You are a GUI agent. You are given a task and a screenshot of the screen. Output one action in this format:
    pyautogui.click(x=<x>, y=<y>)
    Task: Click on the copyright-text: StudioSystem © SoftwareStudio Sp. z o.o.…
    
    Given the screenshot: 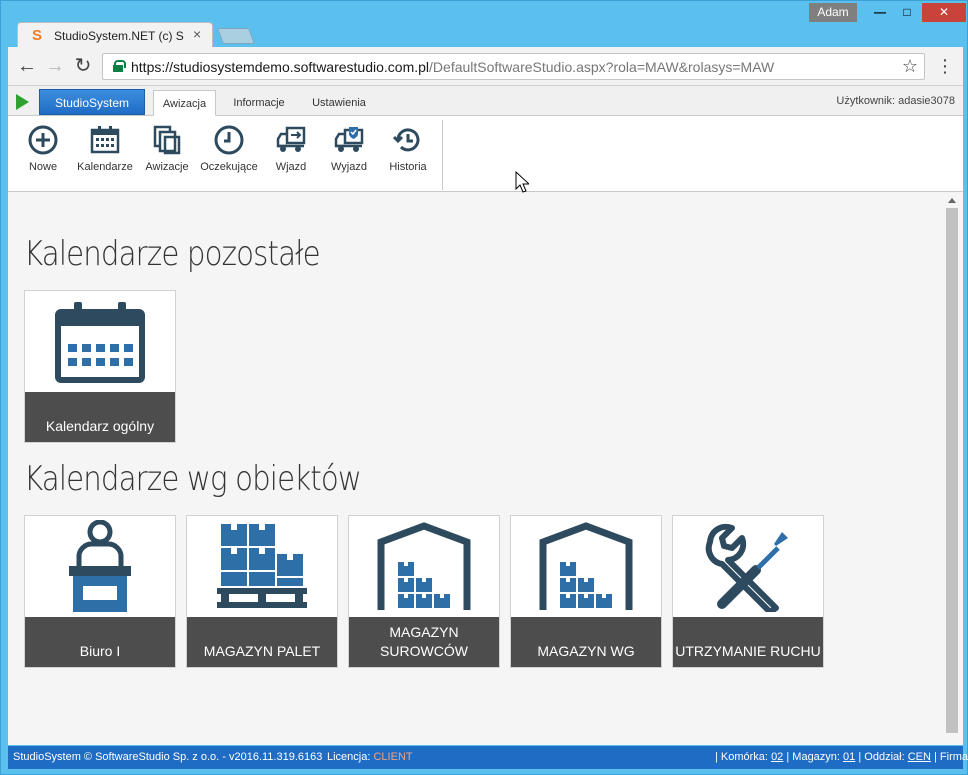 What is the action you would take?
    pyautogui.click(x=168, y=757)
    